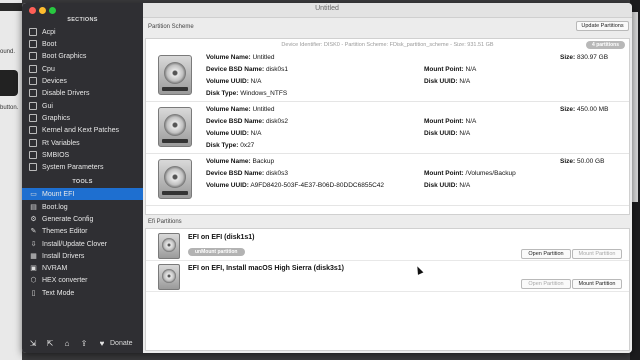  I want to click on tools-header: TOOLS, so click(82, 182).